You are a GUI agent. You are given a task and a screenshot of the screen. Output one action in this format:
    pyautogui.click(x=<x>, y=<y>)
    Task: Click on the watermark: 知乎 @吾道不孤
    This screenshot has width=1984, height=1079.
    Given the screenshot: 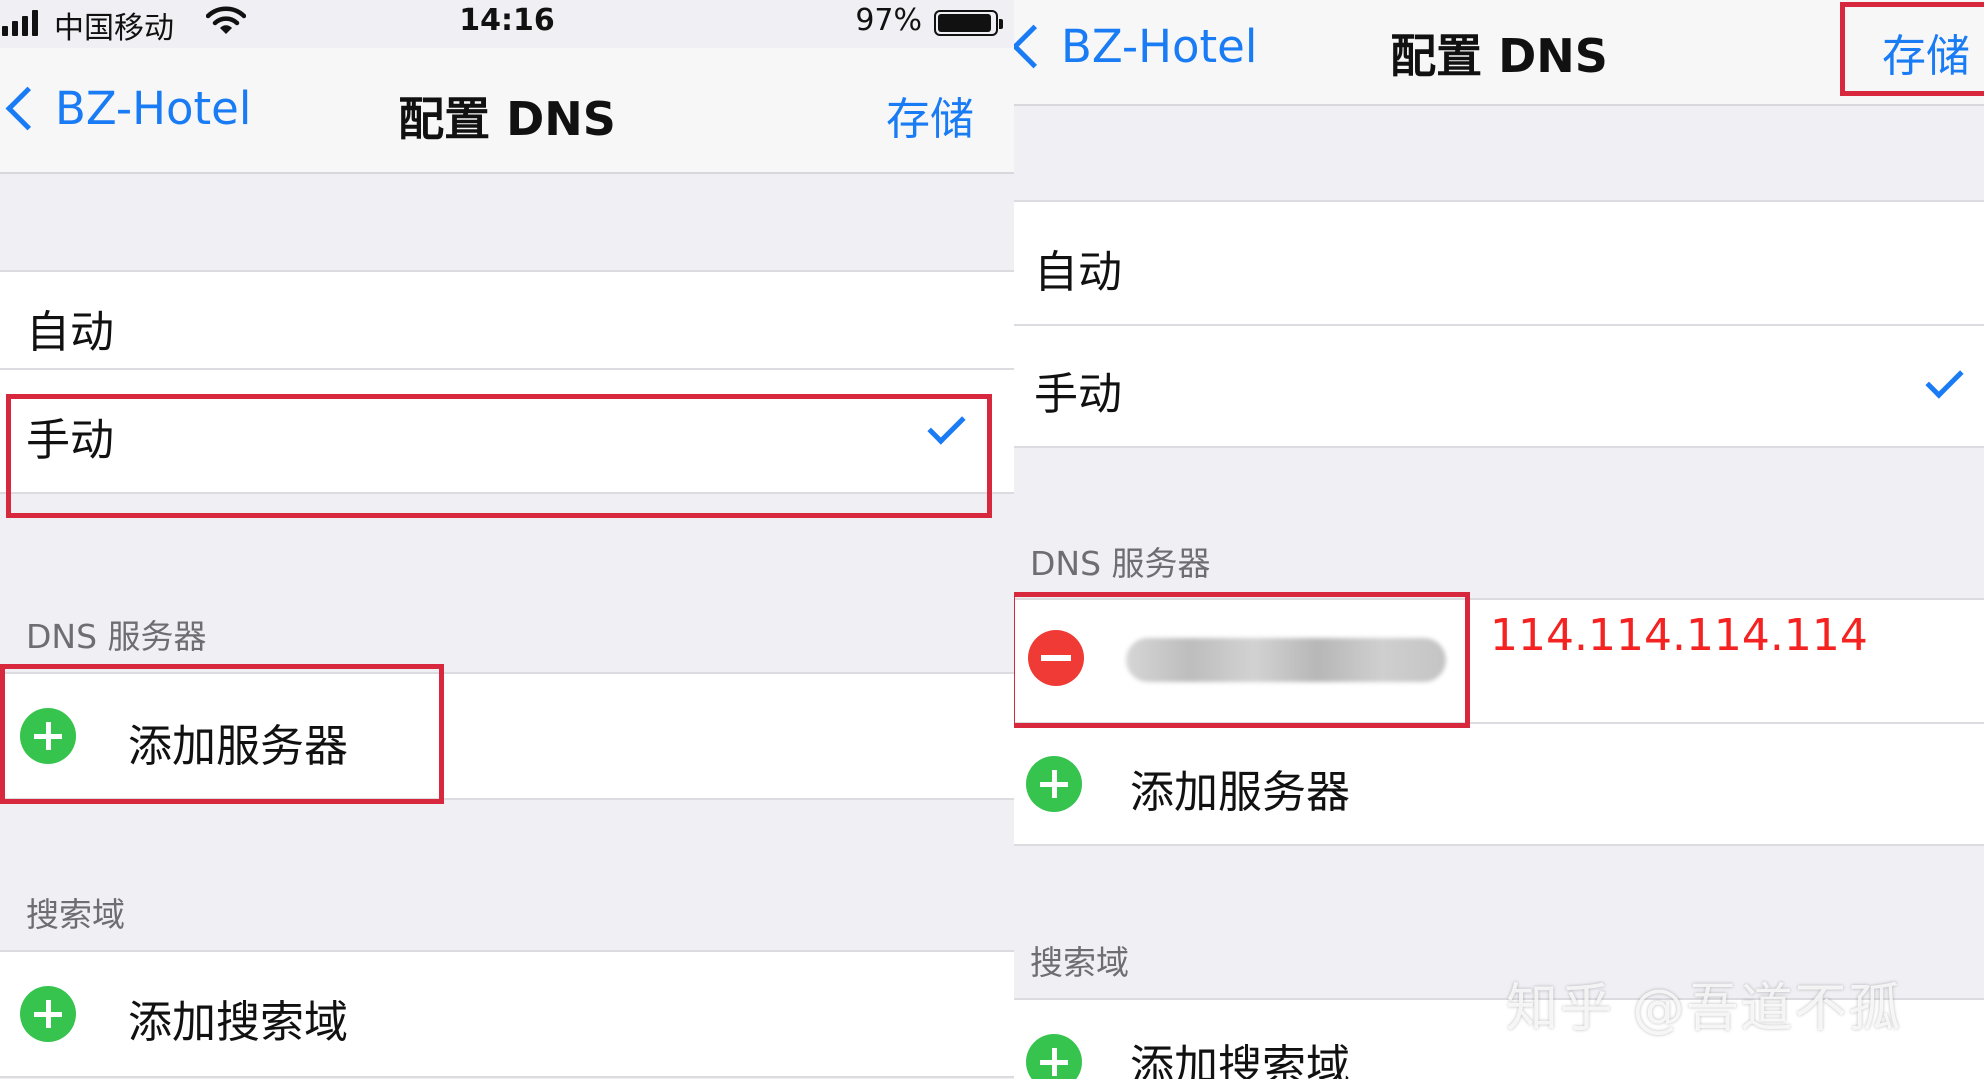 What is the action you would take?
    pyautogui.click(x=1704, y=1009)
    